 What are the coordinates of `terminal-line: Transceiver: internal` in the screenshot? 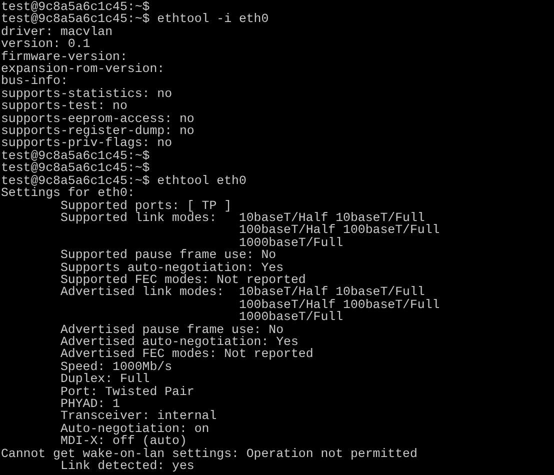 It's located at (138, 416).